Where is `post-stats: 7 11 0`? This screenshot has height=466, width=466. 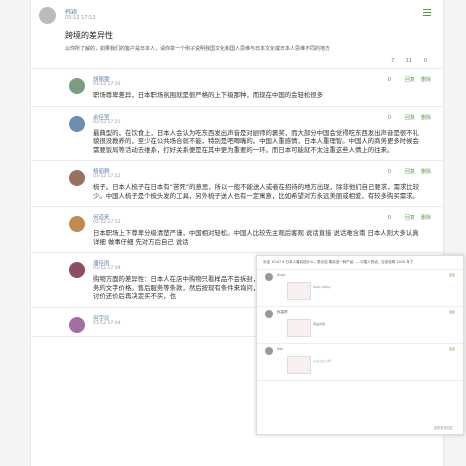
post-stats: 7 11 0 is located at coordinates (237, 61).